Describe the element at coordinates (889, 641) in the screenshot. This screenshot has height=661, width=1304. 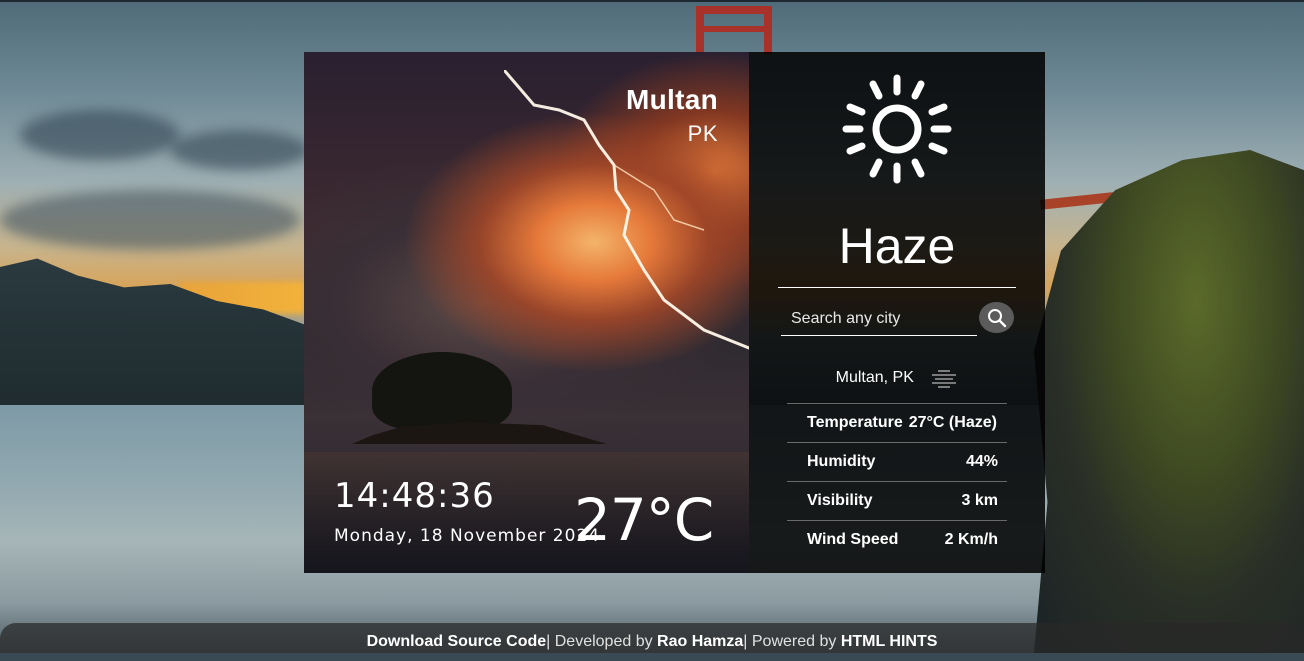
I see `html-hints-link: HTML HINTS` at that location.